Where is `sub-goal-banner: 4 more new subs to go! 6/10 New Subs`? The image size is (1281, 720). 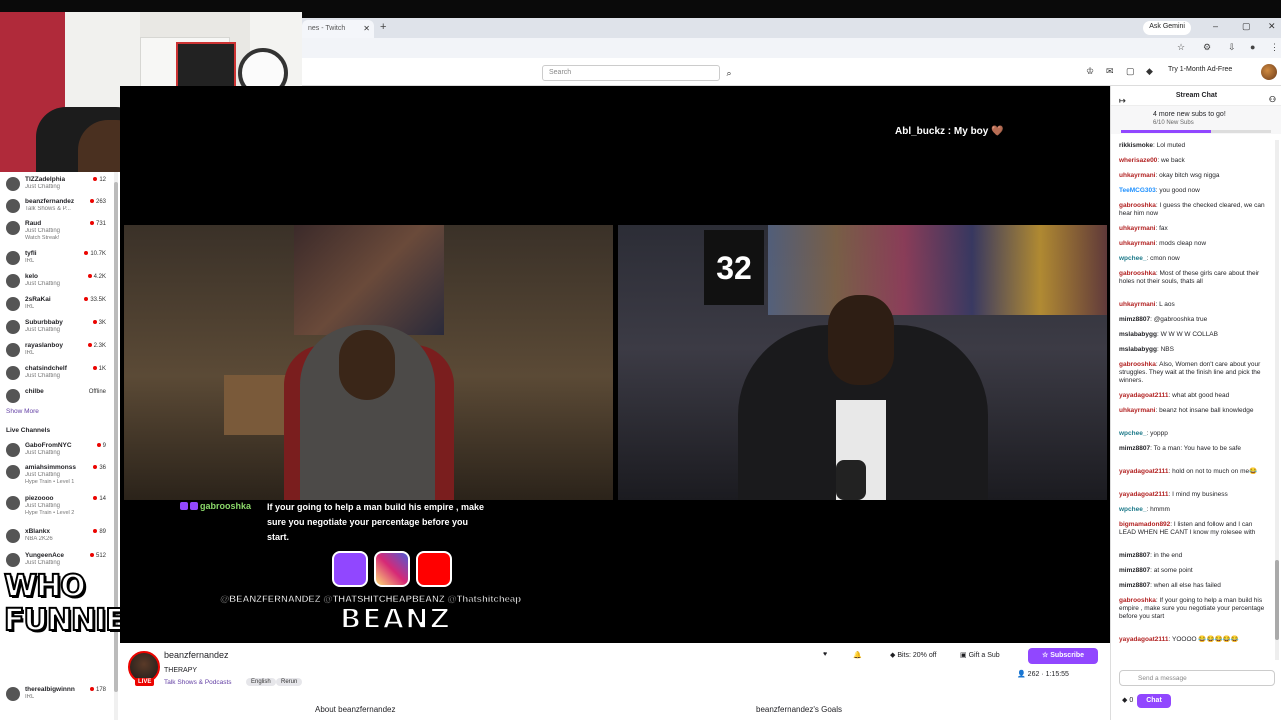 sub-goal-banner: 4 more new subs to go! 6/10 New Subs is located at coordinates (1196, 120).